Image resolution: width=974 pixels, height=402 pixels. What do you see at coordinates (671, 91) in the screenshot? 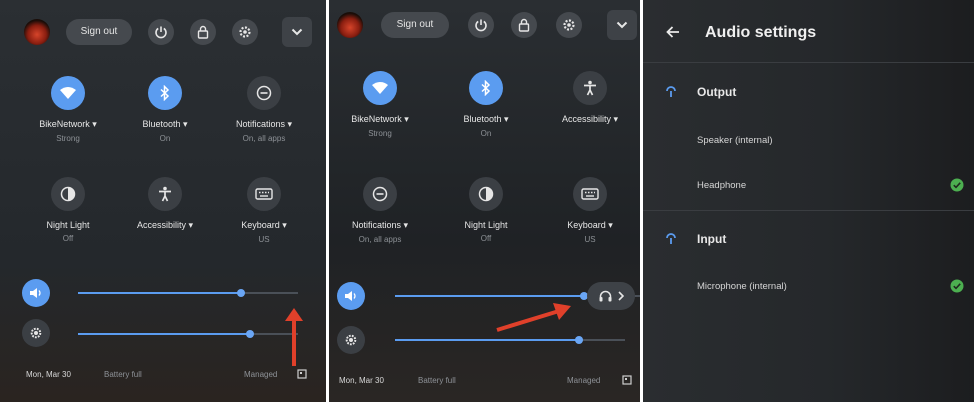
I see `output-icon` at bounding box center [671, 91].